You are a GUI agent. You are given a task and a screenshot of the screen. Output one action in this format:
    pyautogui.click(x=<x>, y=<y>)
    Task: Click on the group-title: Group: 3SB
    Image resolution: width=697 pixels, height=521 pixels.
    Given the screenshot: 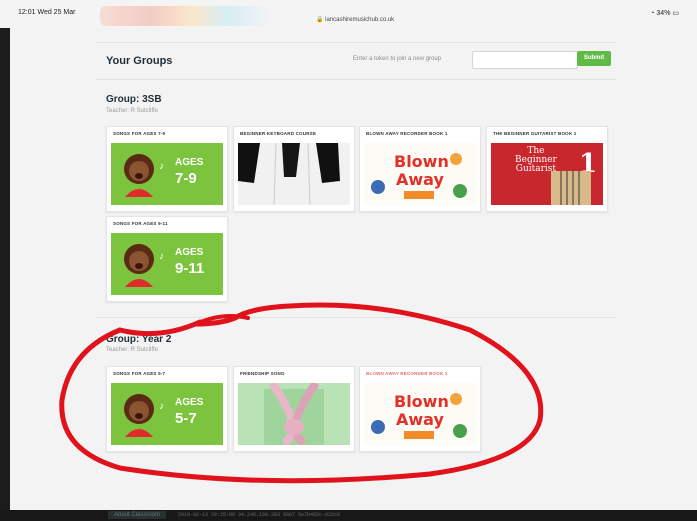 What is the action you would take?
    pyautogui.click(x=134, y=99)
    